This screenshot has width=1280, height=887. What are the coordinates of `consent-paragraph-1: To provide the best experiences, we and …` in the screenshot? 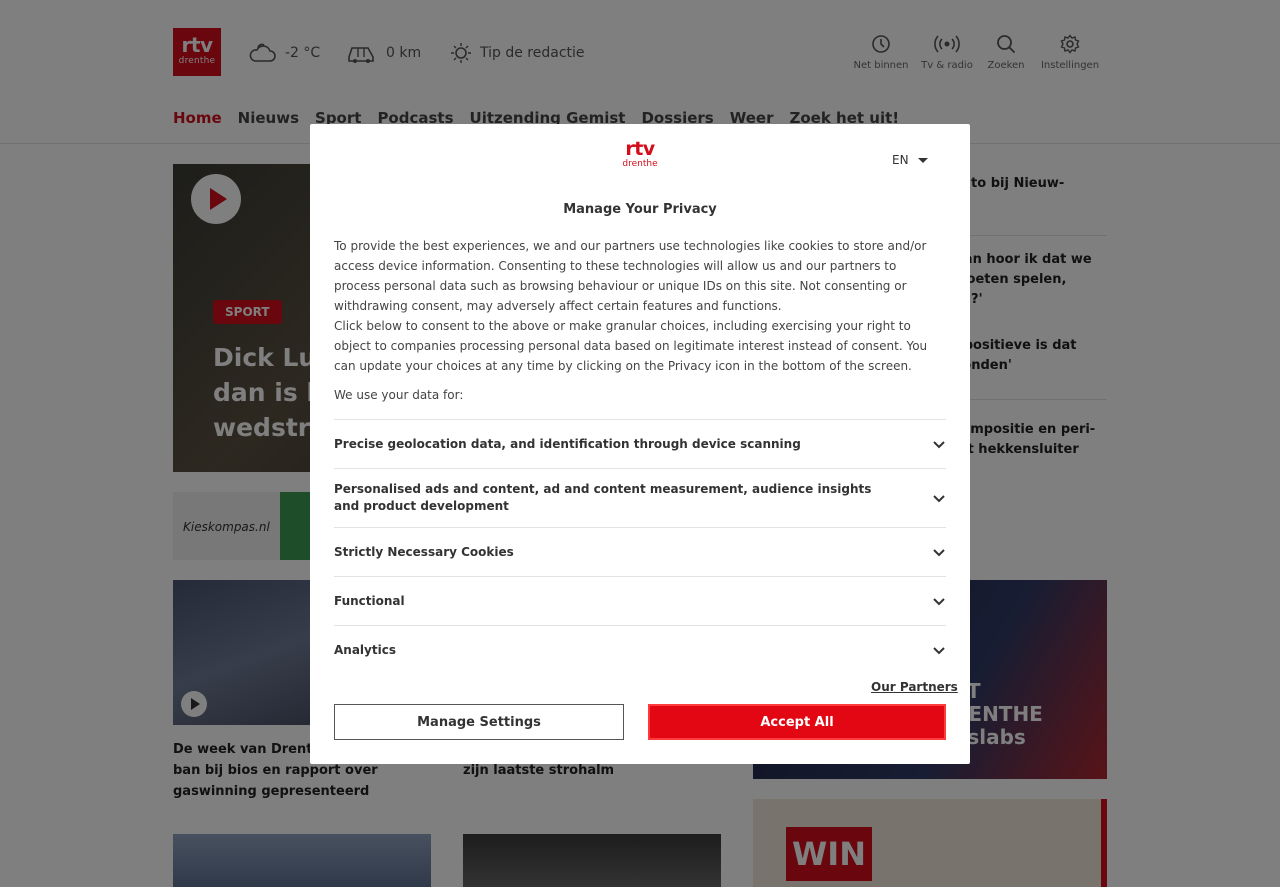 It's located at (630, 276).